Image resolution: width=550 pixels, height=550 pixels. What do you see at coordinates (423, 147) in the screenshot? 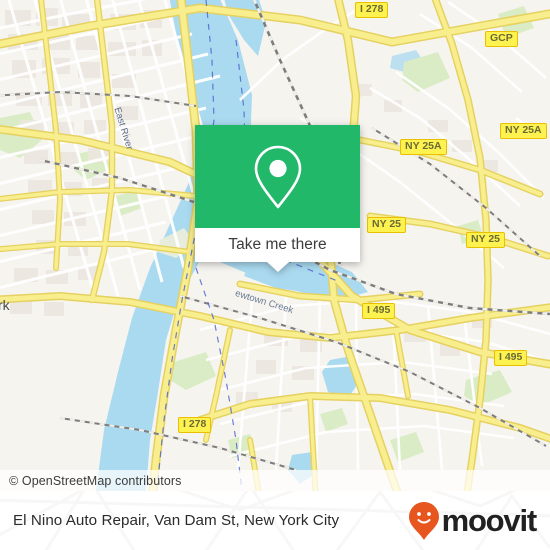
I see `road-shield-ny-25a-west: NY 25A` at bounding box center [423, 147].